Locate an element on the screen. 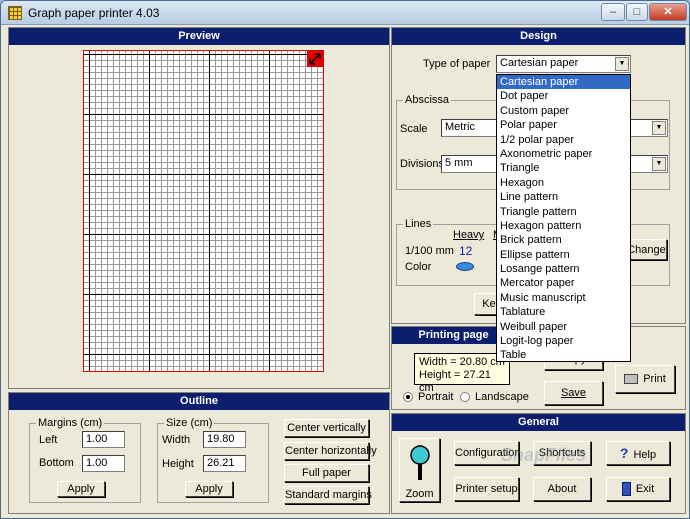 This screenshot has width=690, height=519. margins-group-label: Margins (cm) is located at coordinates (70, 423).